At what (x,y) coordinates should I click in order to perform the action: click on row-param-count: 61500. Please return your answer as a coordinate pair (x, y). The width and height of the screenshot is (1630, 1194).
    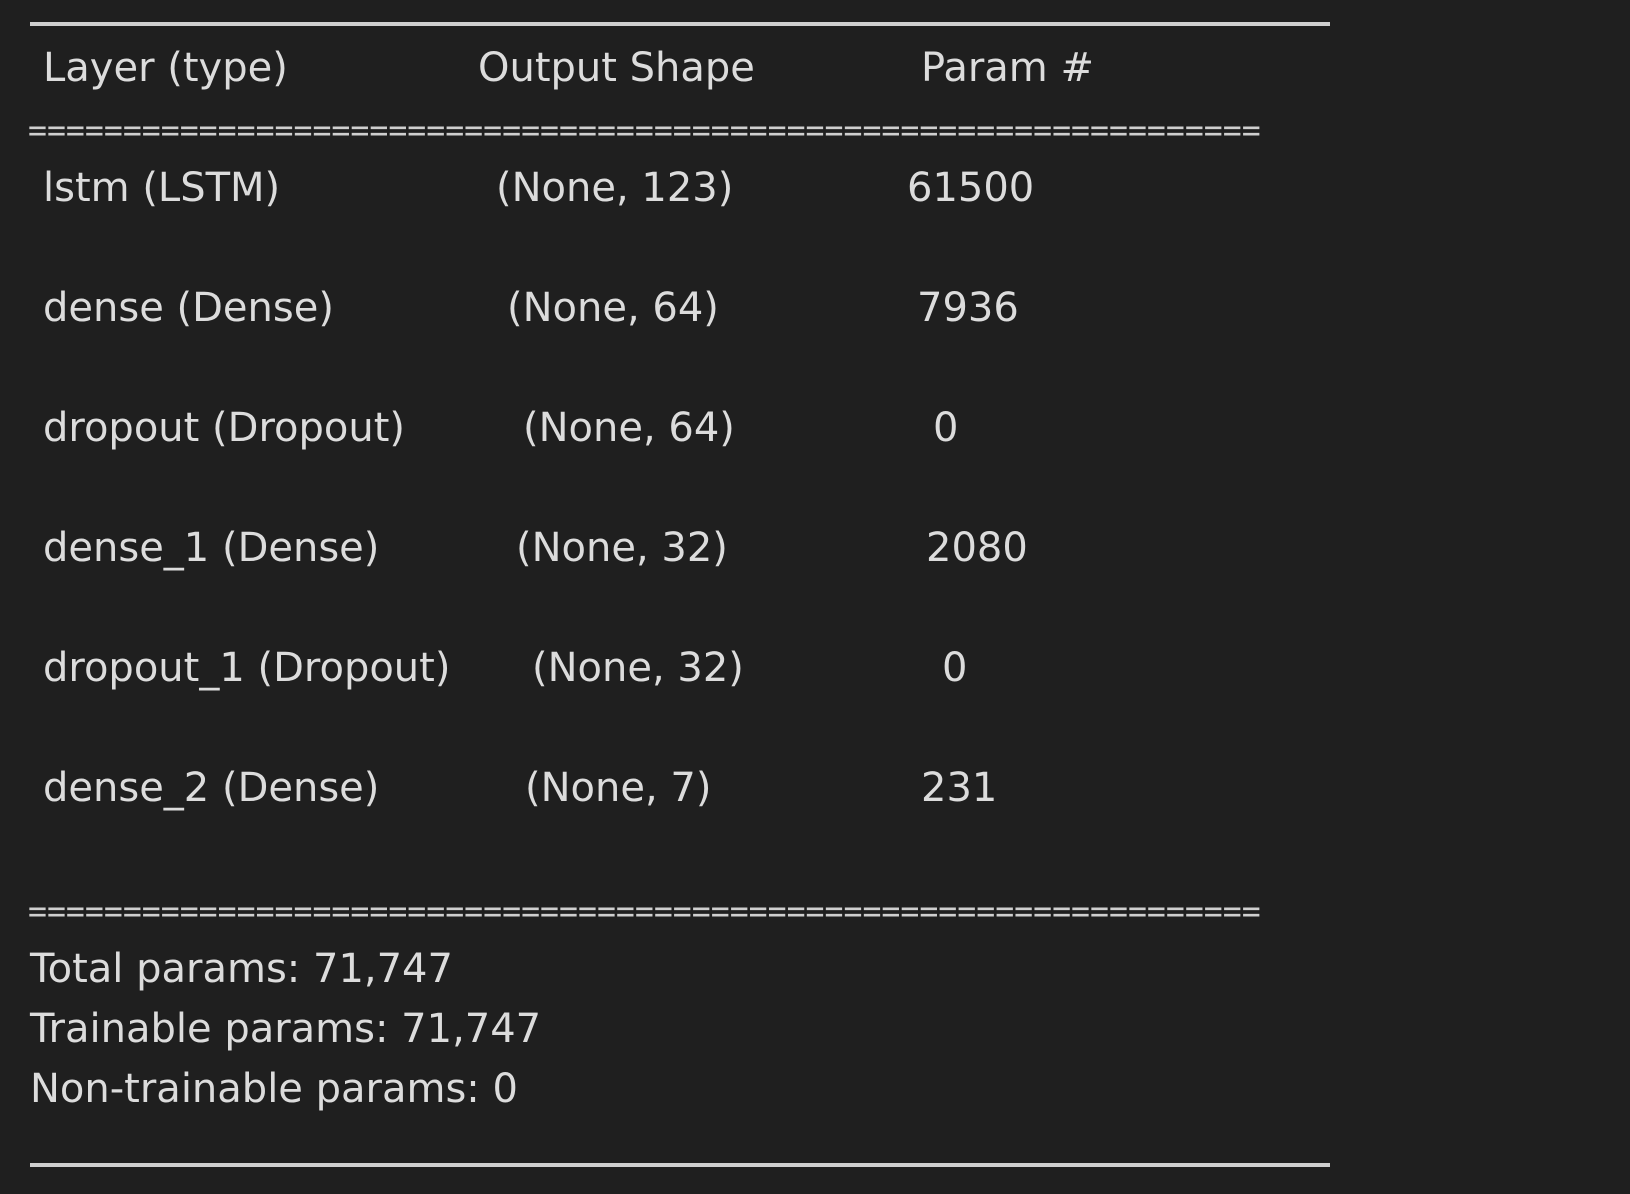
    Looking at the image, I should click on (971, 188).